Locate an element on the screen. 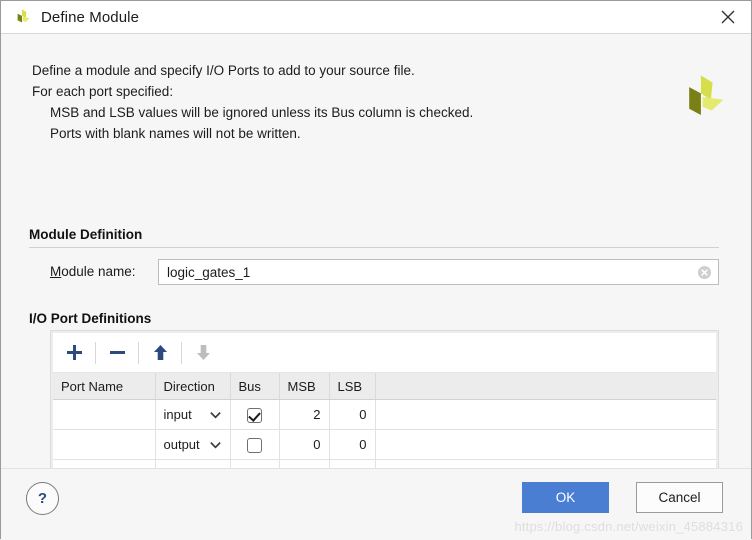 The image size is (752, 540). minus-icon is located at coordinates (117, 352).